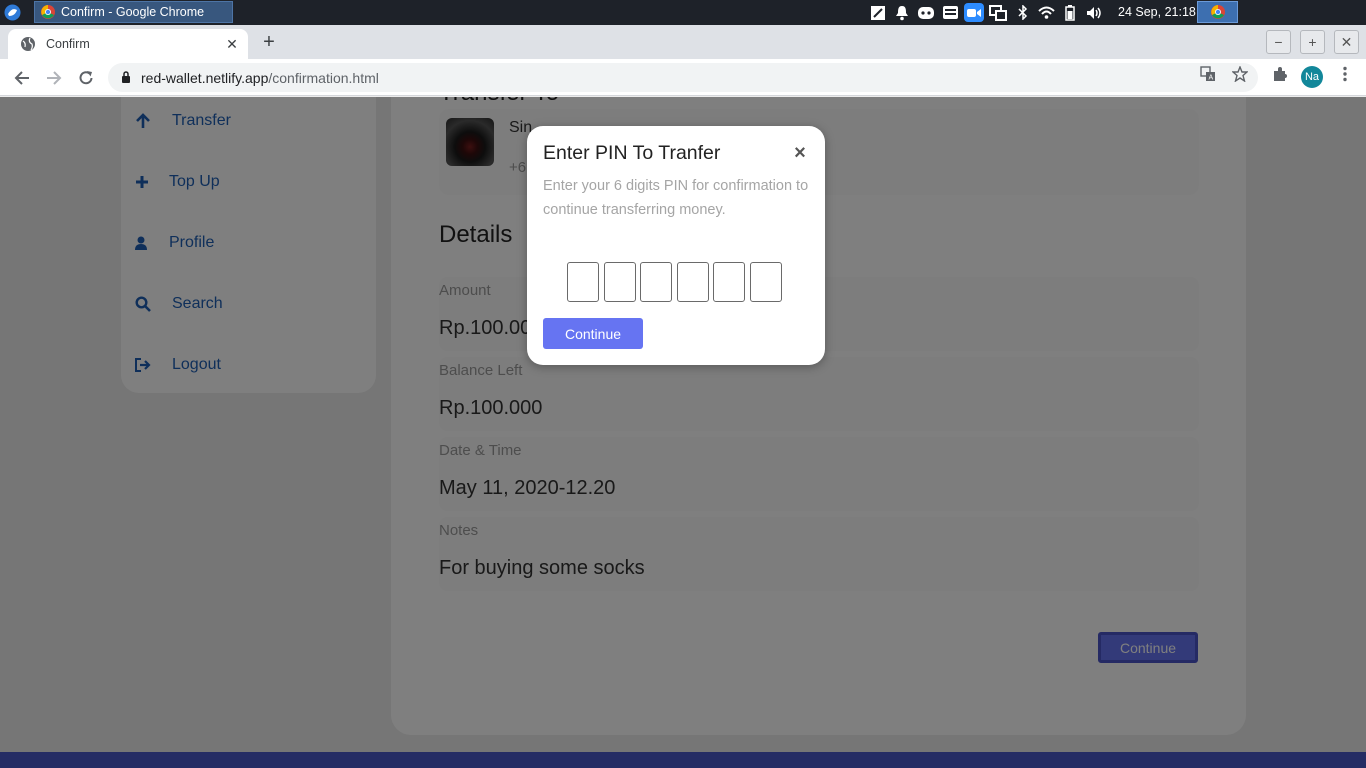 Image resolution: width=1366 pixels, height=768 pixels. Describe the element at coordinates (1280, 74) in the screenshot. I see `extensions-puzzle-icon` at that location.